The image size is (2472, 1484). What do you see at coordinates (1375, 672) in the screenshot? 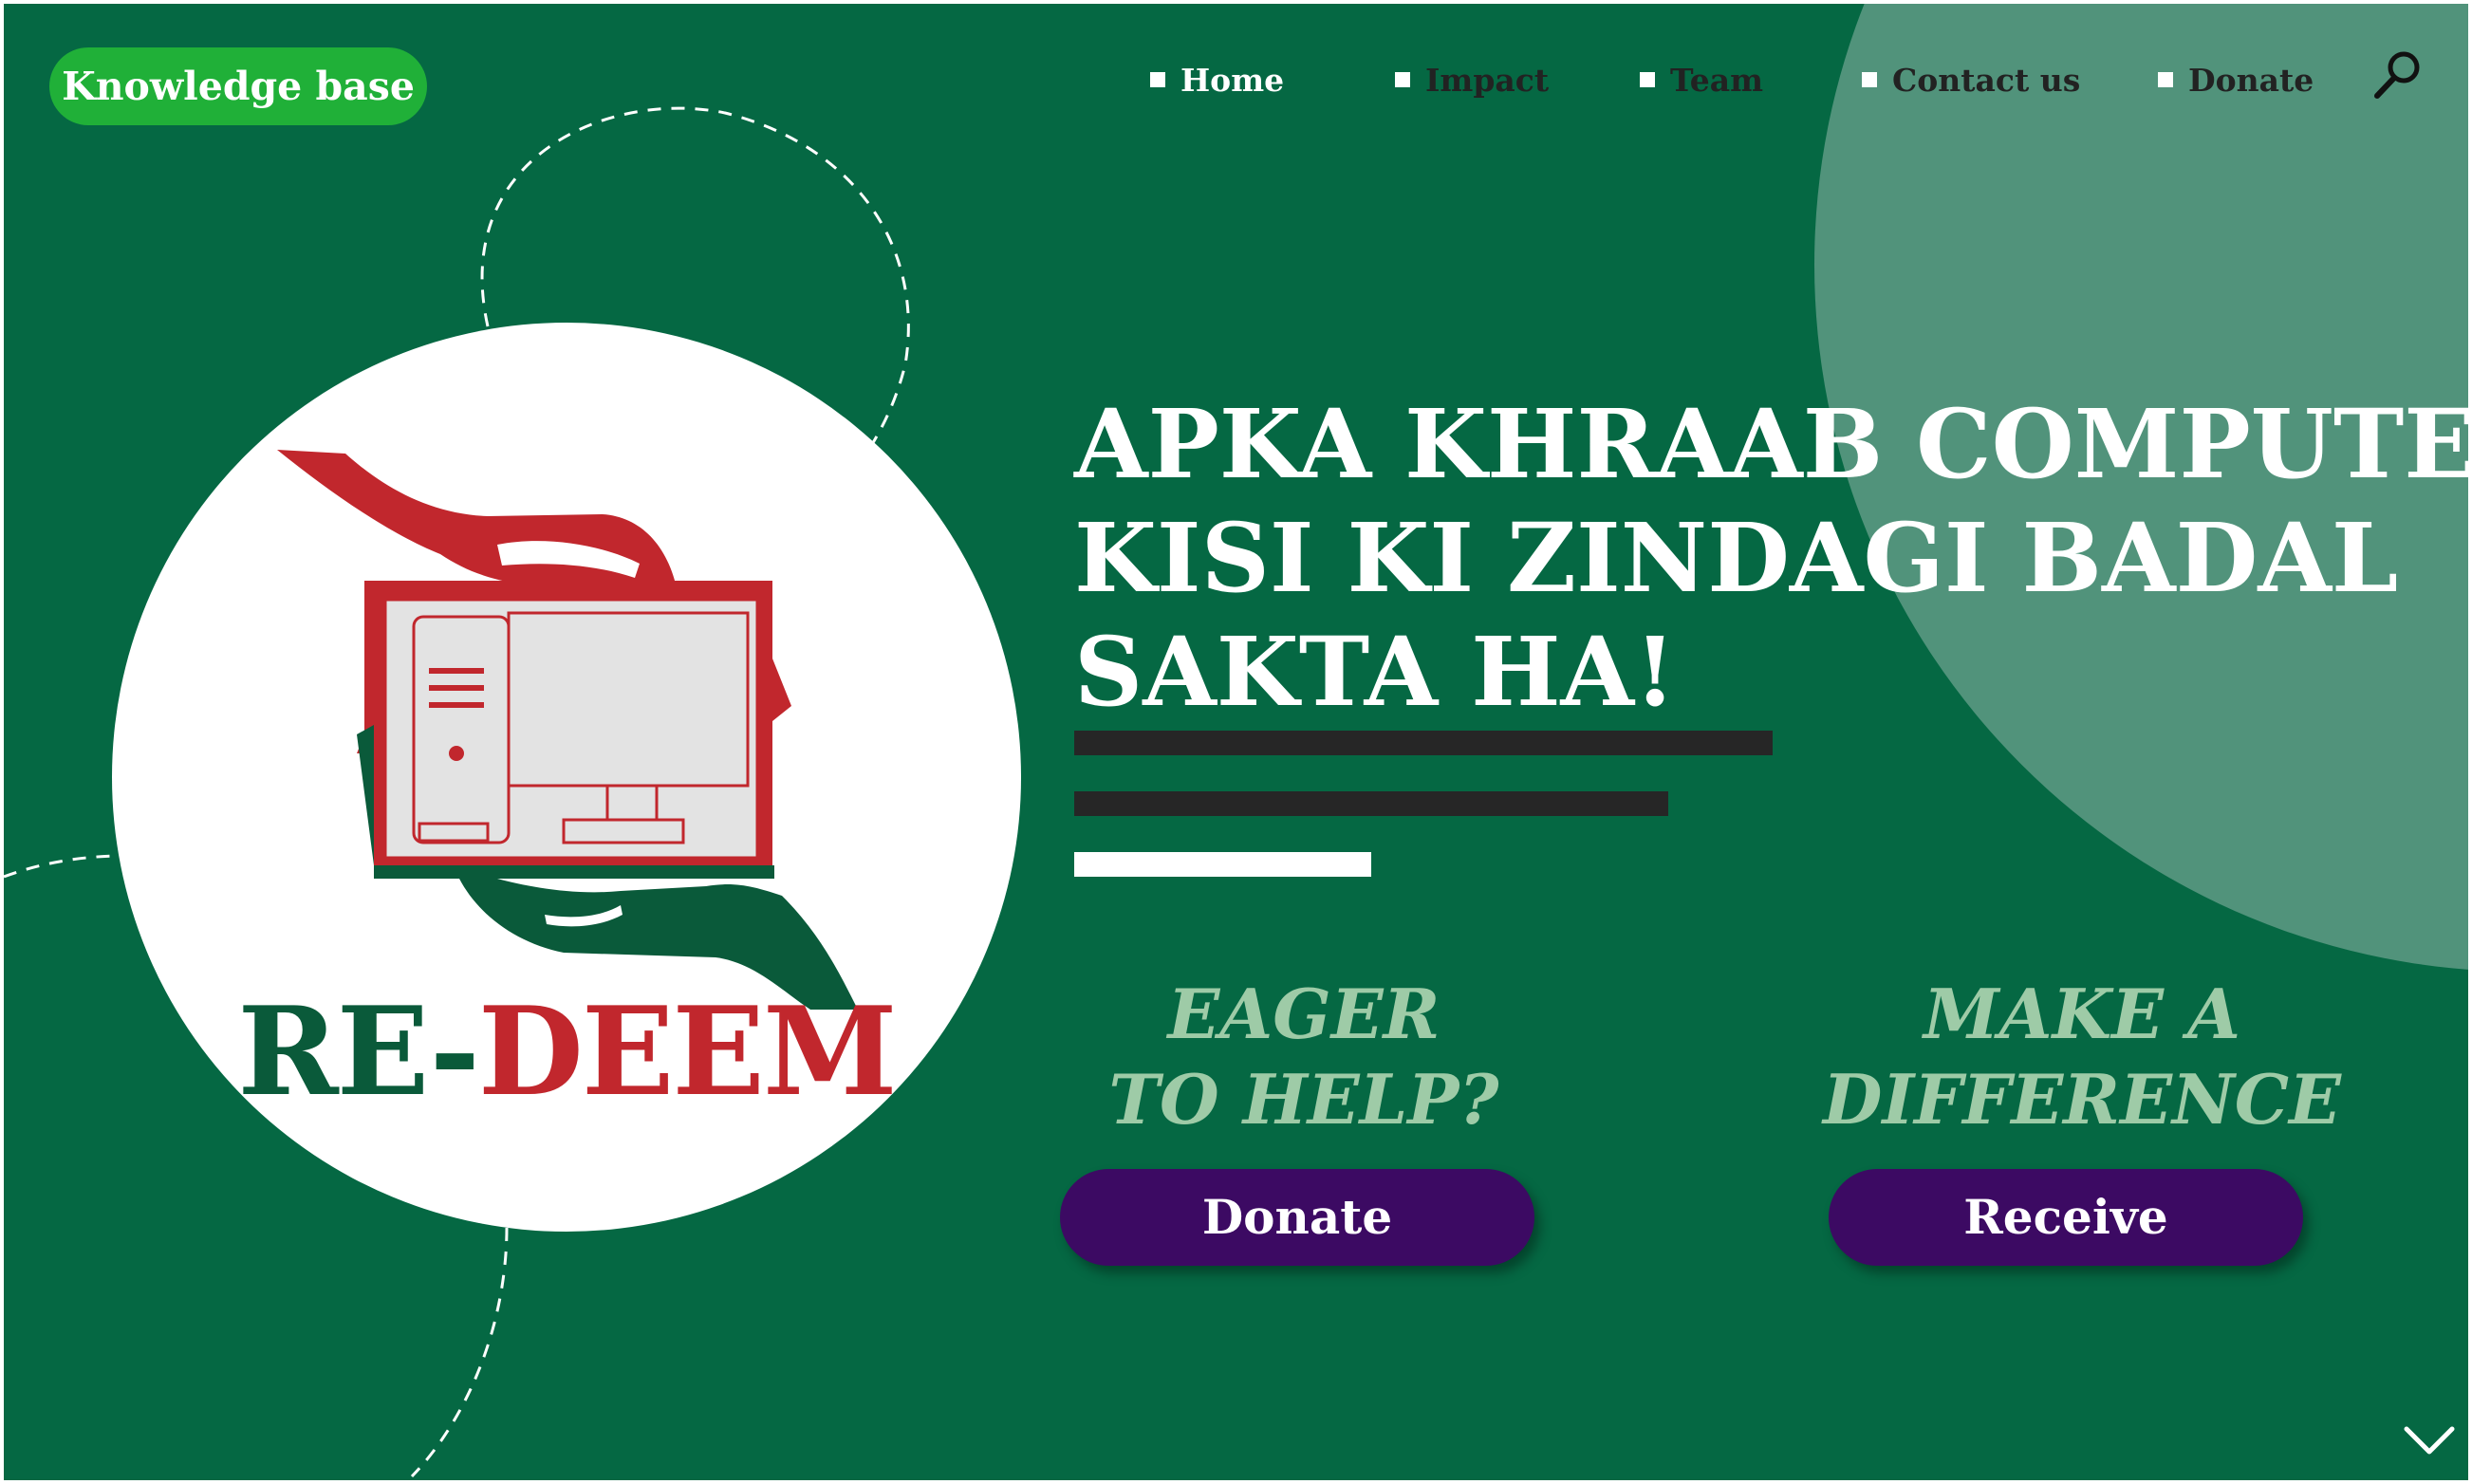
I see `headline-line: SAKTA HA!` at bounding box center [1375, 672].